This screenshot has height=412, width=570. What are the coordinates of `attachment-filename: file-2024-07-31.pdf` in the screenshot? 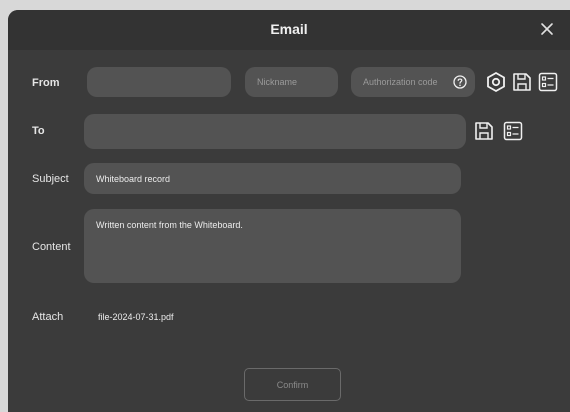 It's located at (136, 317).